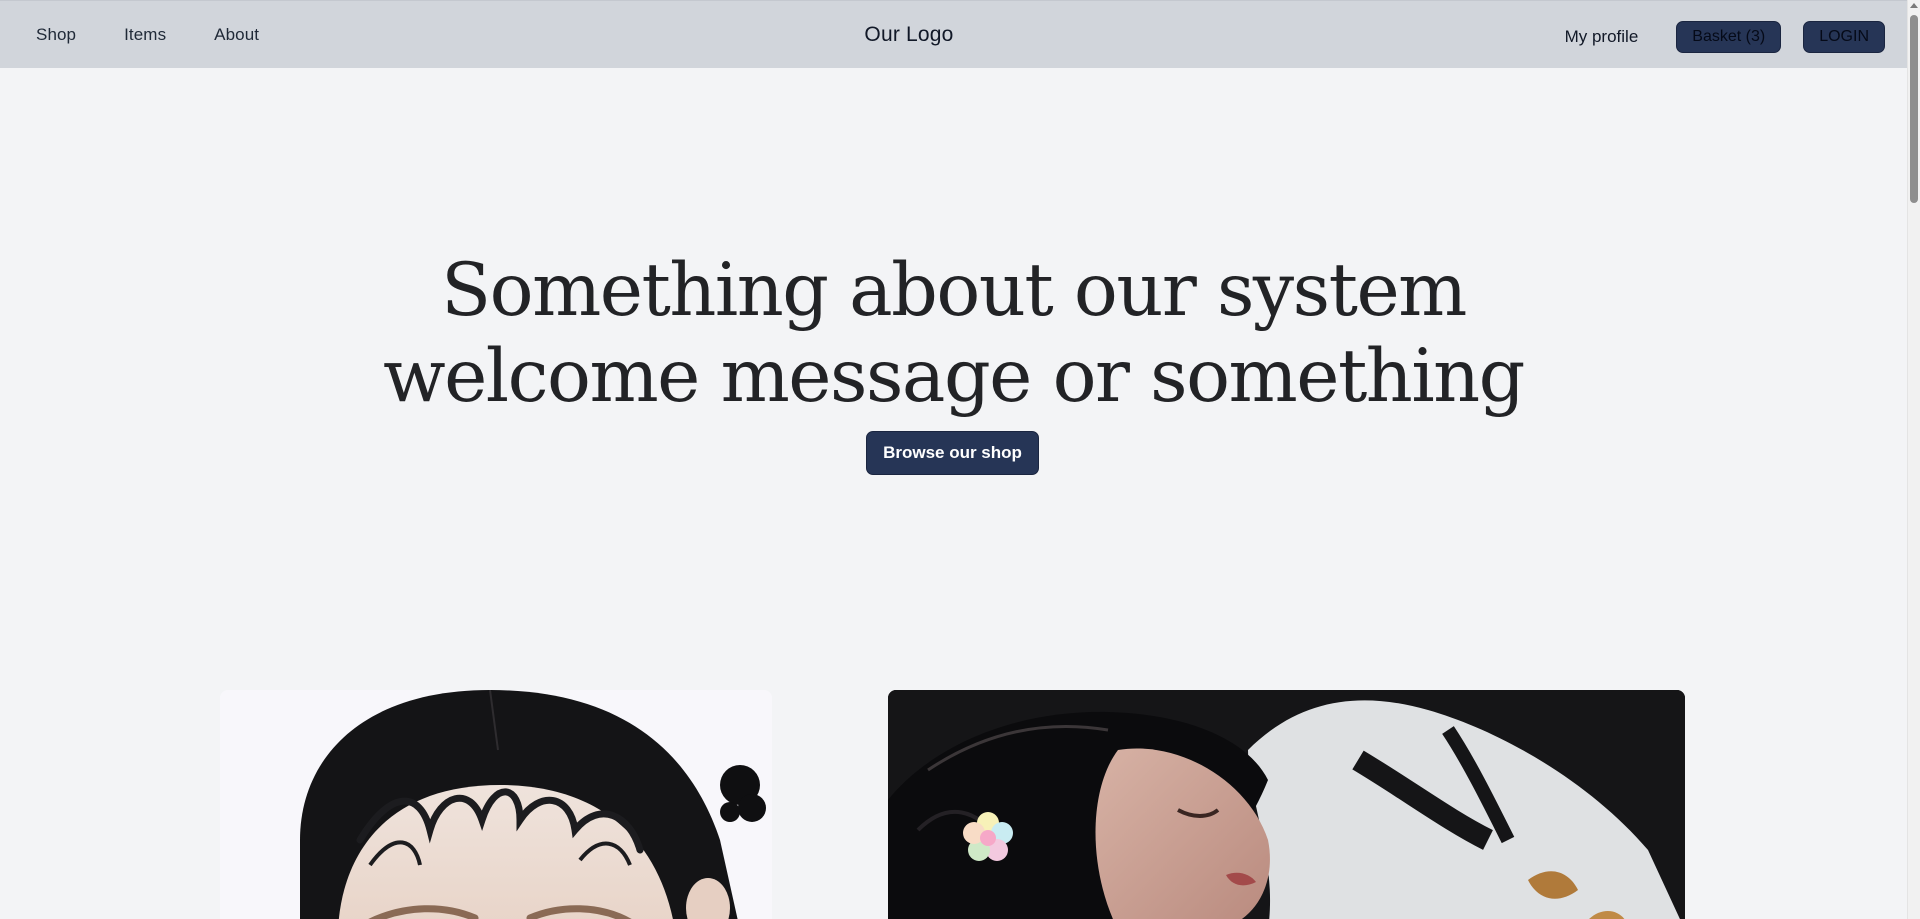 The image size is (1920, 919). I want to click on portrait-photo-light, so click(496, 804).